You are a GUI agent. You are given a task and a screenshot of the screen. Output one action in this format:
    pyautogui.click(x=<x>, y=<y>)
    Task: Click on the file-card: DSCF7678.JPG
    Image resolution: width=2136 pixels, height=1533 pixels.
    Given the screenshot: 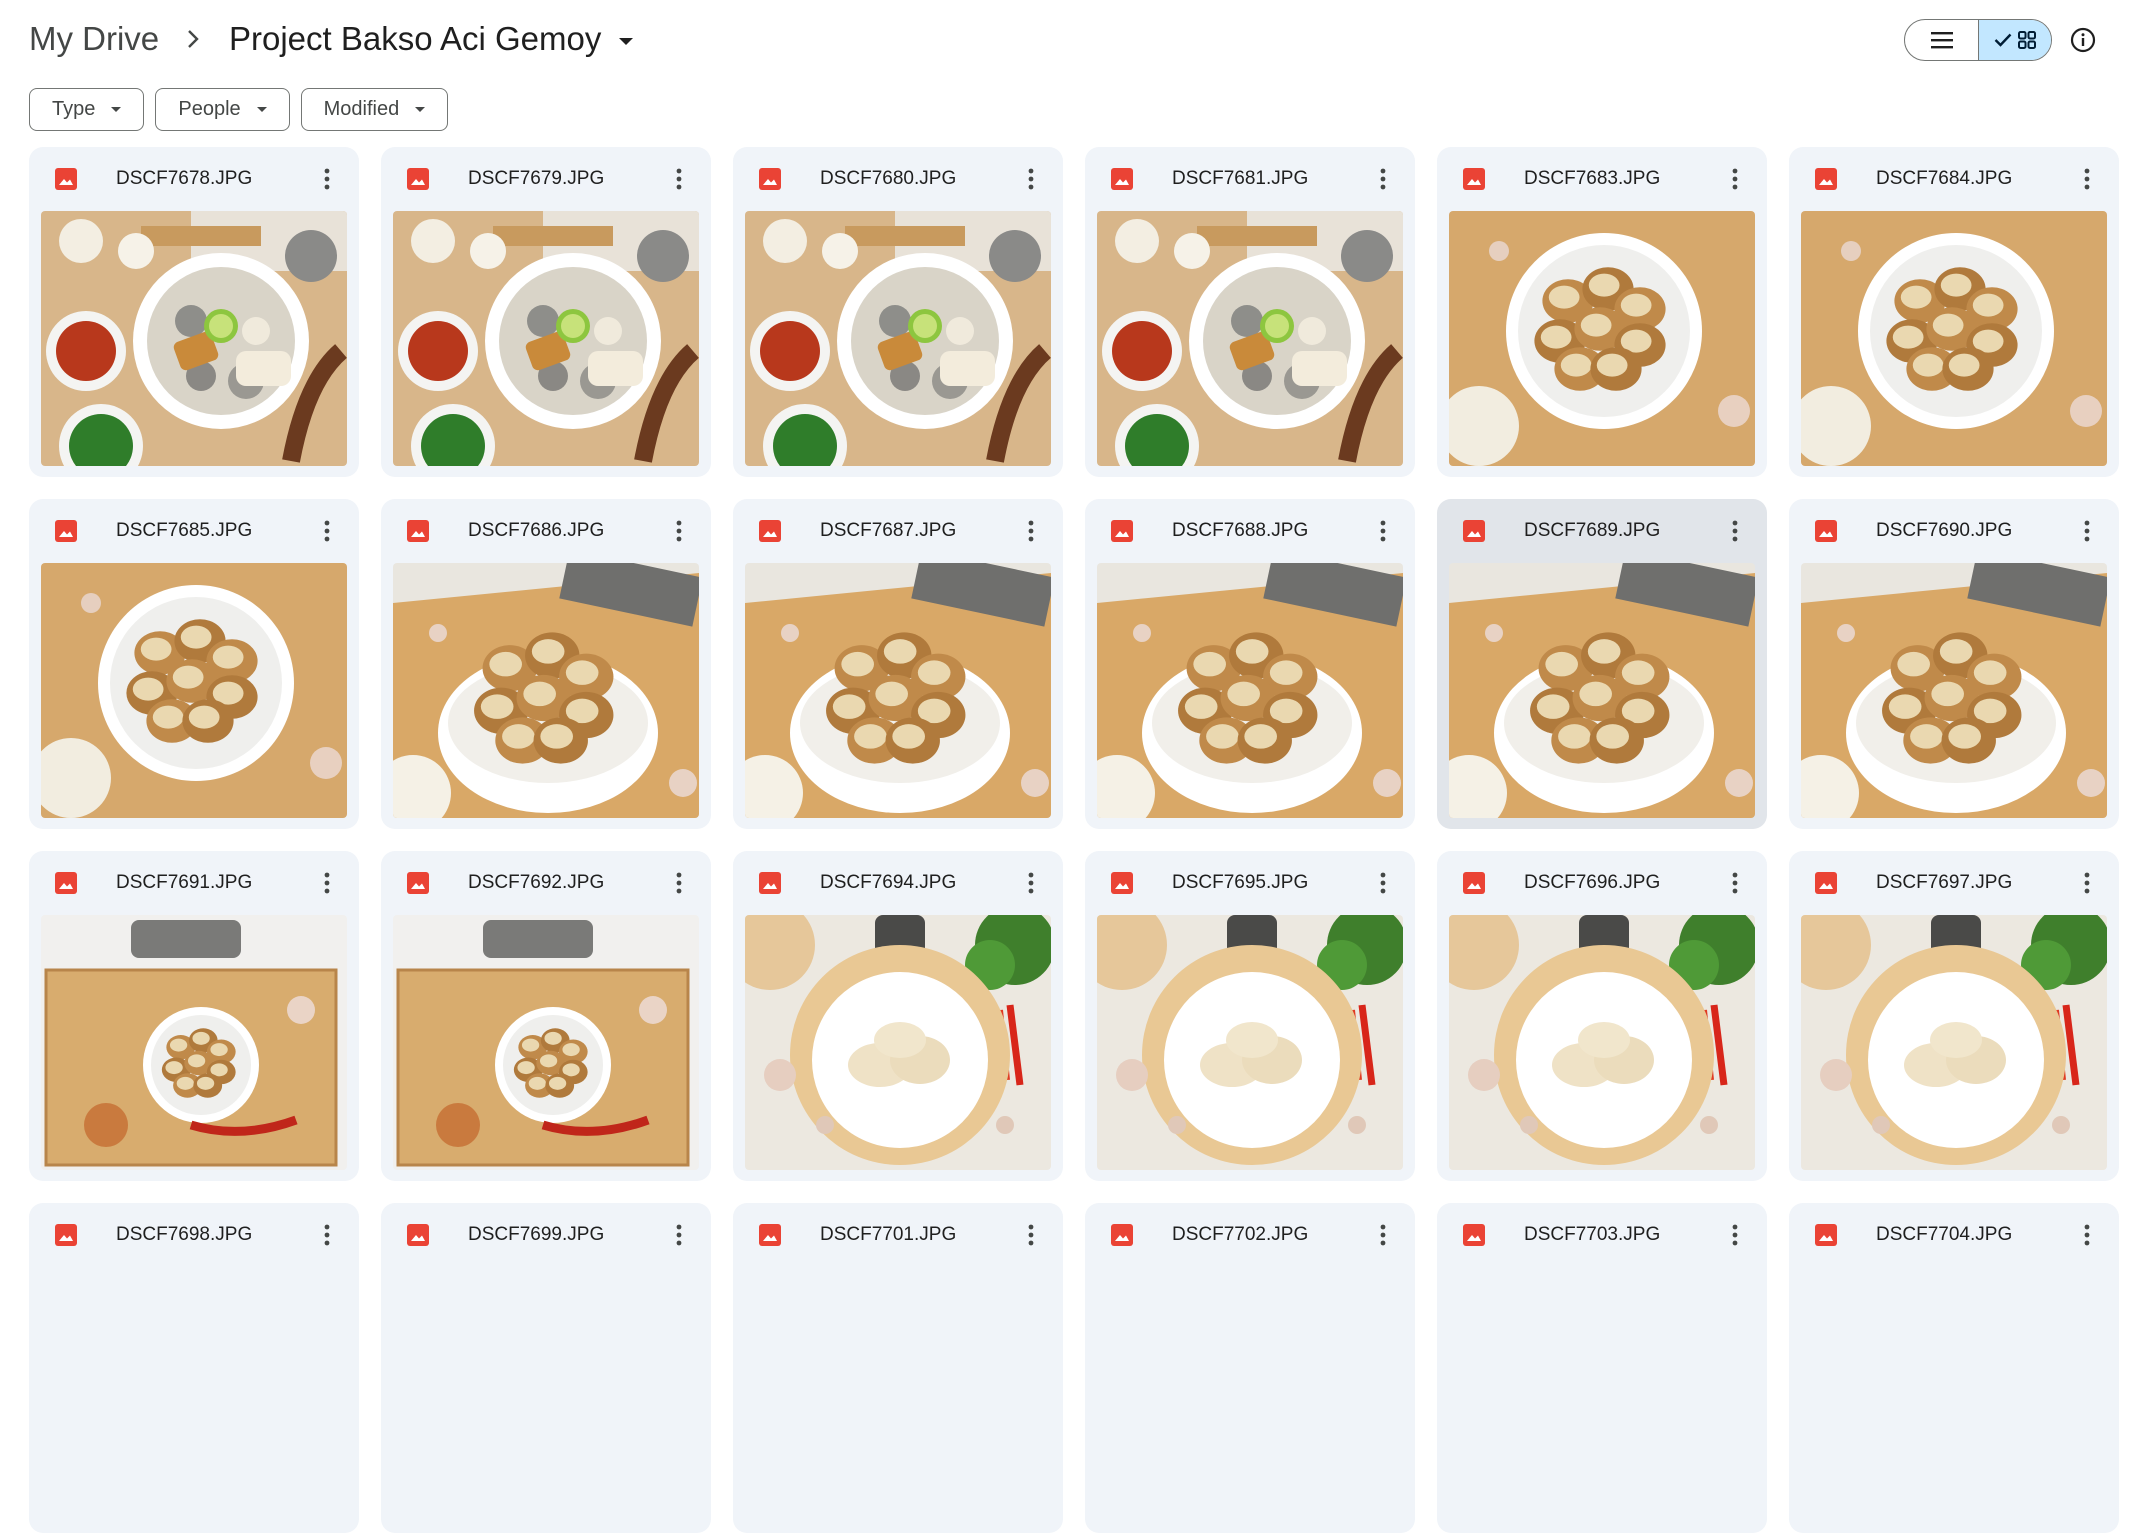 What is the action you would take?
    pyautogui.click(x=194, y=312)
    